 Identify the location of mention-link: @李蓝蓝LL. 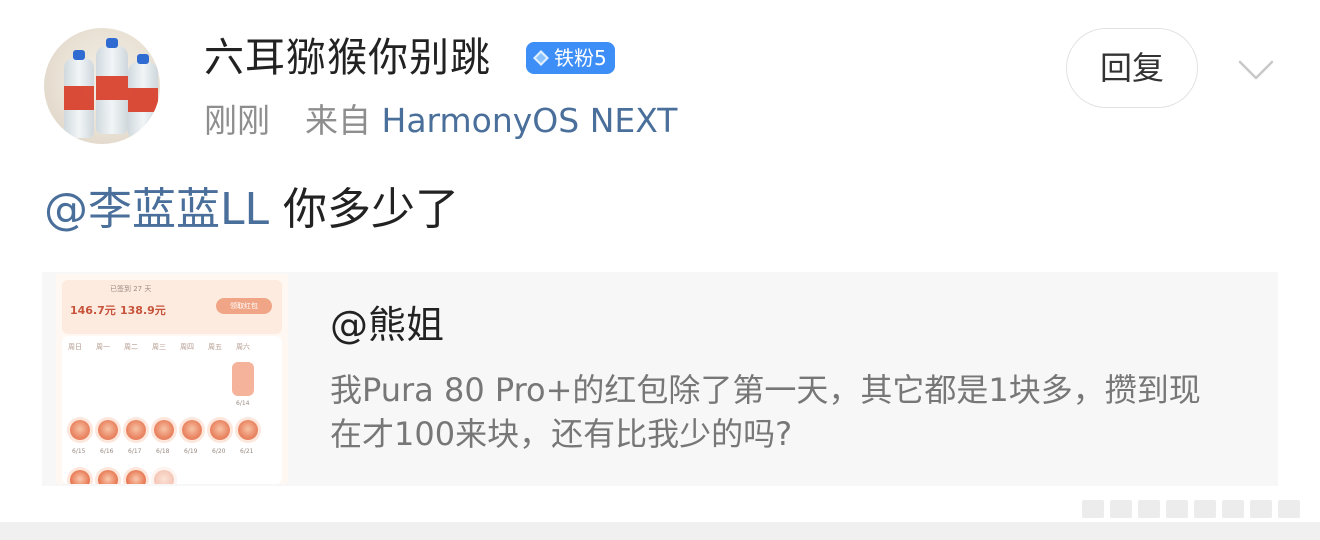
(156, 209).